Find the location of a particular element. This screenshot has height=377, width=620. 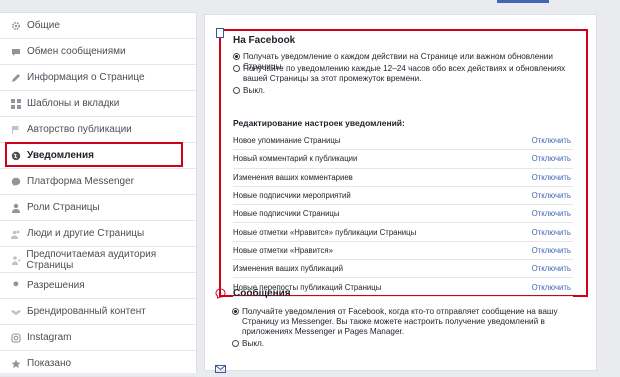

sidebar-item-8: Люди и другие Страницы is located at coordinates (98, 234).